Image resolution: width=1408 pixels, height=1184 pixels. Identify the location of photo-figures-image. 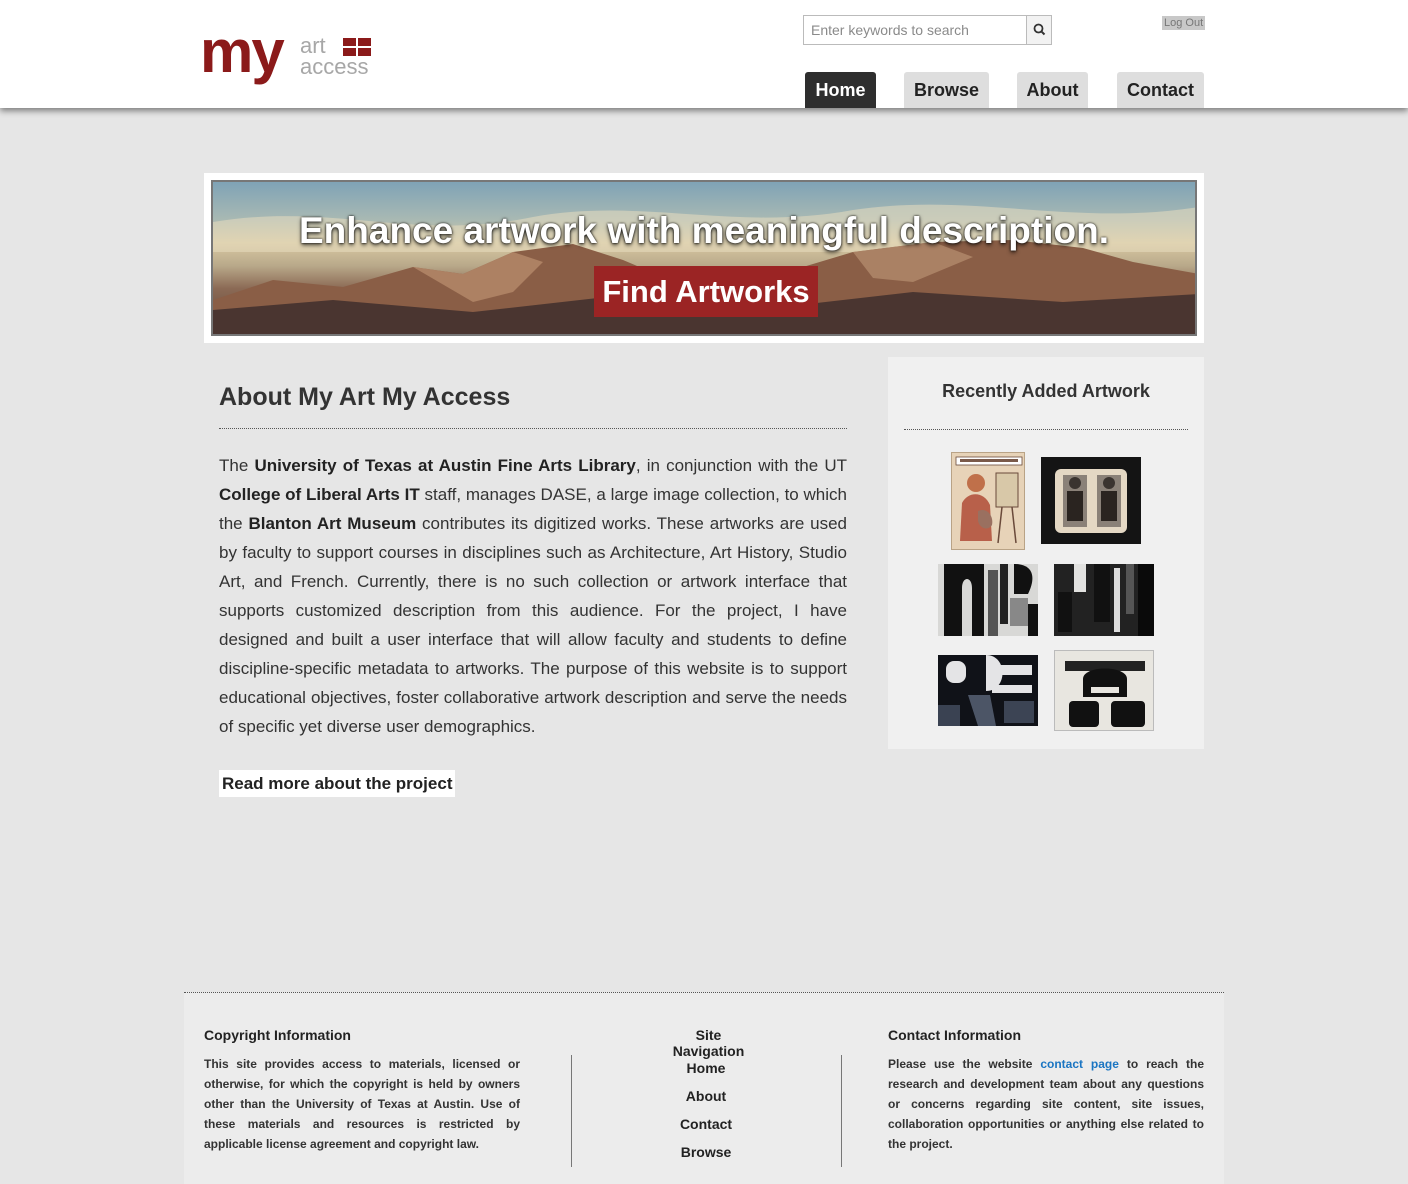
(1091, 501).